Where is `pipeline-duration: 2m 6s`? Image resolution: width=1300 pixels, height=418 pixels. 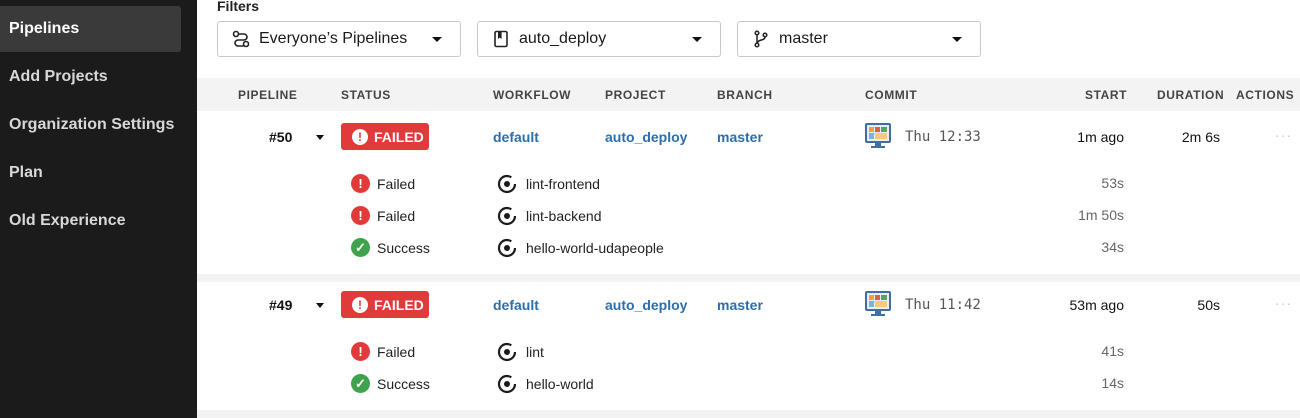
pipeline-duration: 2m 6s is located at coordinates (1200, 137).